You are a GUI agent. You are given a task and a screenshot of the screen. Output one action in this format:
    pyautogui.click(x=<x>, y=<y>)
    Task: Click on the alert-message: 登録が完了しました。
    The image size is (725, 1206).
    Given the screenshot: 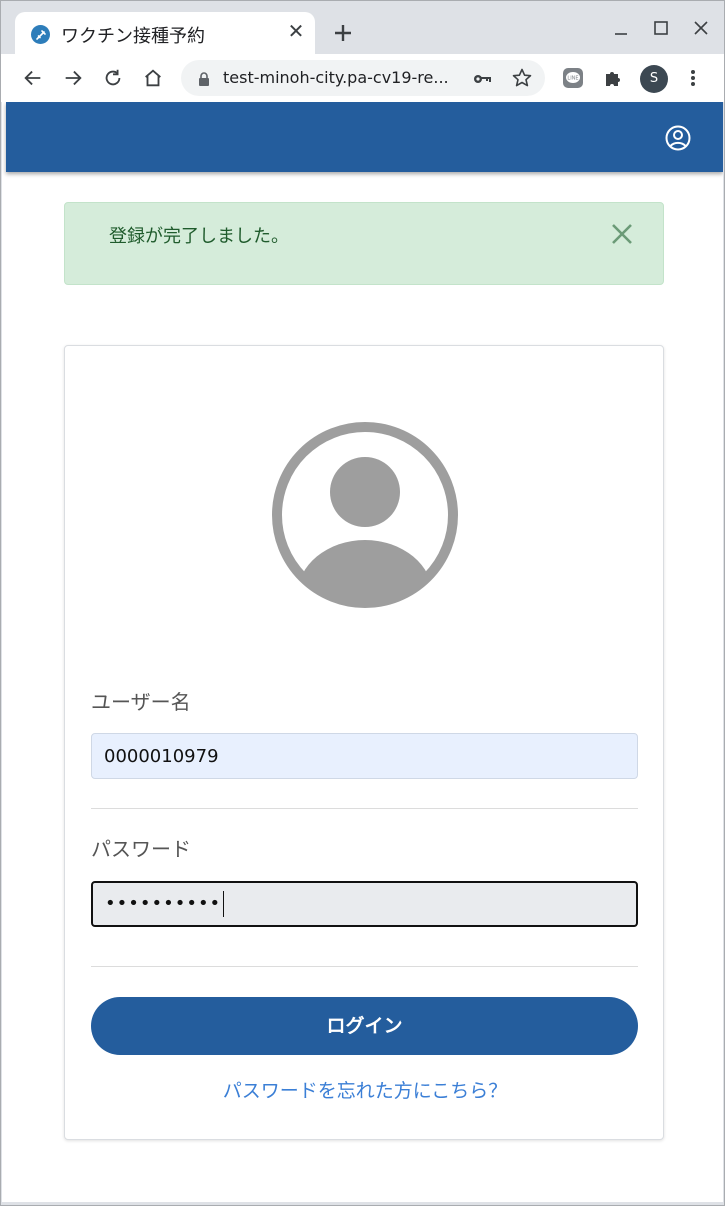 What is the action you would take?
    pyautogui.click(x=199, y=236)
    